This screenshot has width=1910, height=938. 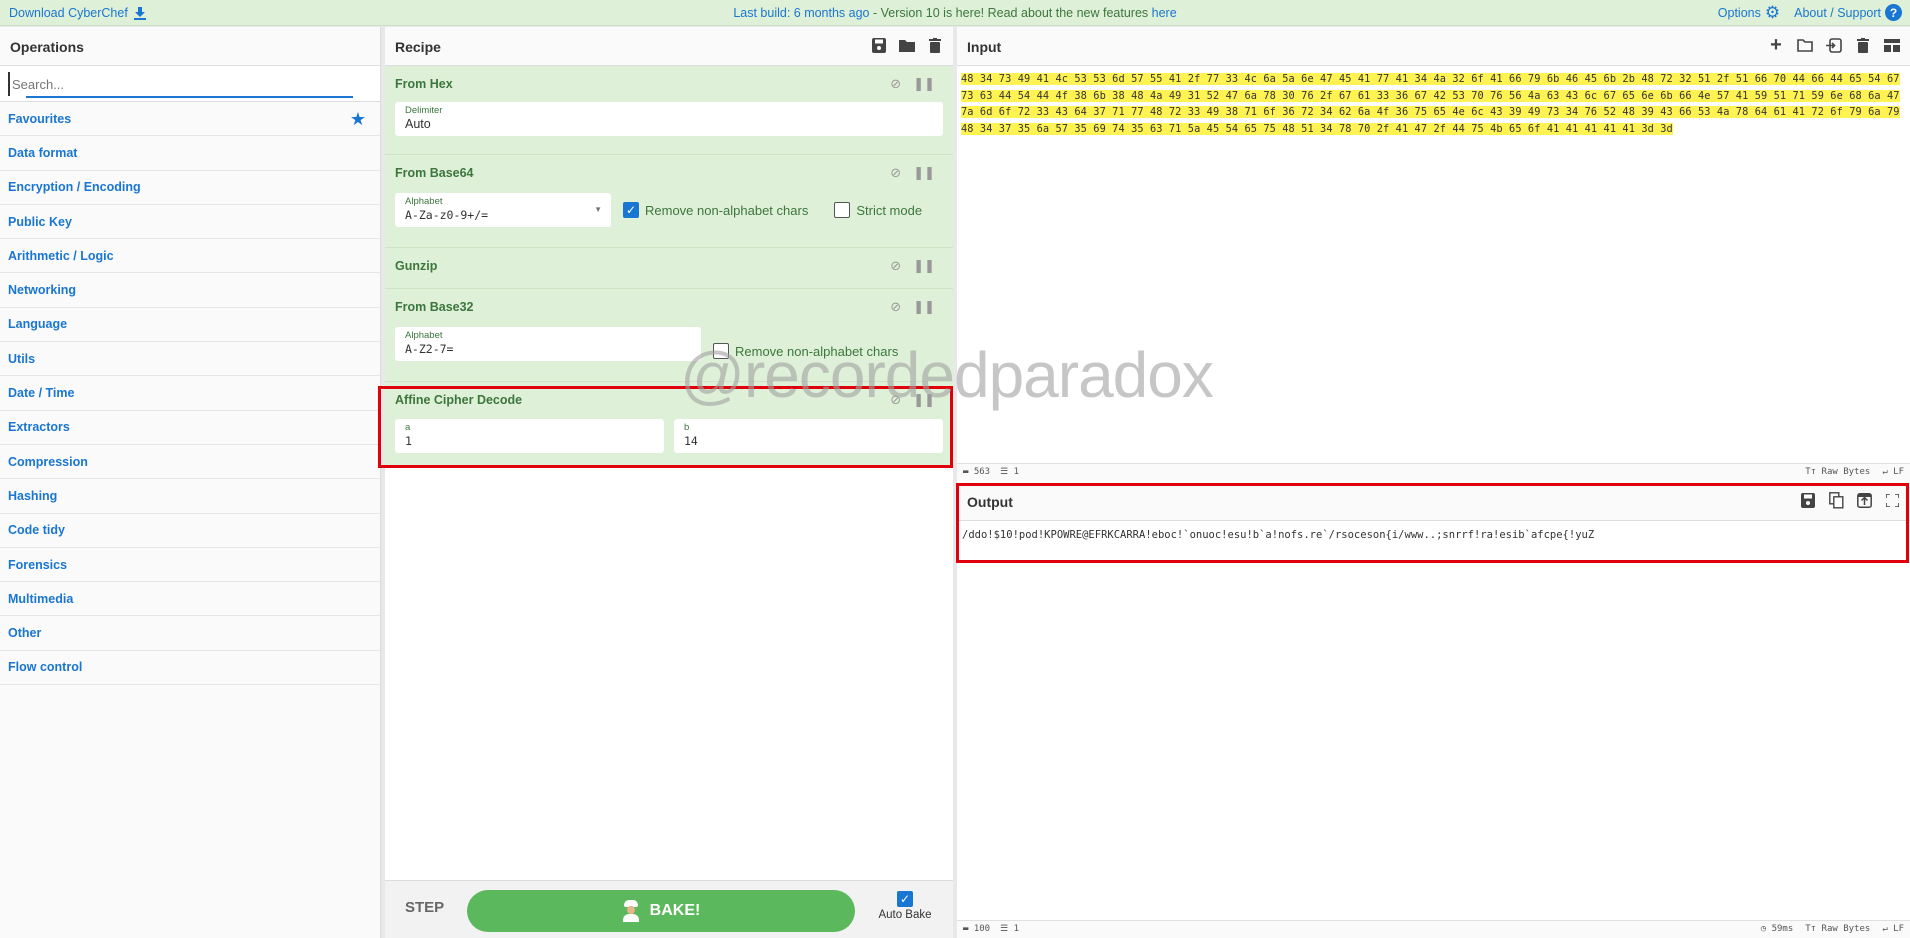 What do you see at coordinates (190, 325) in the screenshot?
I see `category-language: Language` at bounding box center [190, 325].